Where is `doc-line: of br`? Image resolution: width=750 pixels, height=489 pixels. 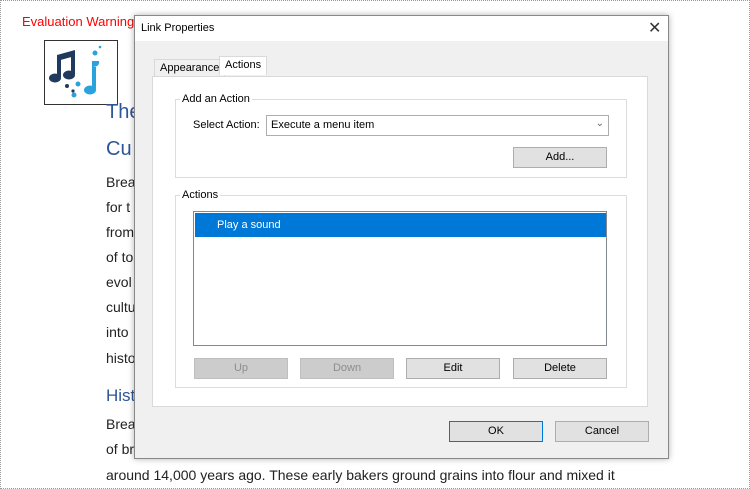
doc-line: of br is located at coordinates (120, 449).